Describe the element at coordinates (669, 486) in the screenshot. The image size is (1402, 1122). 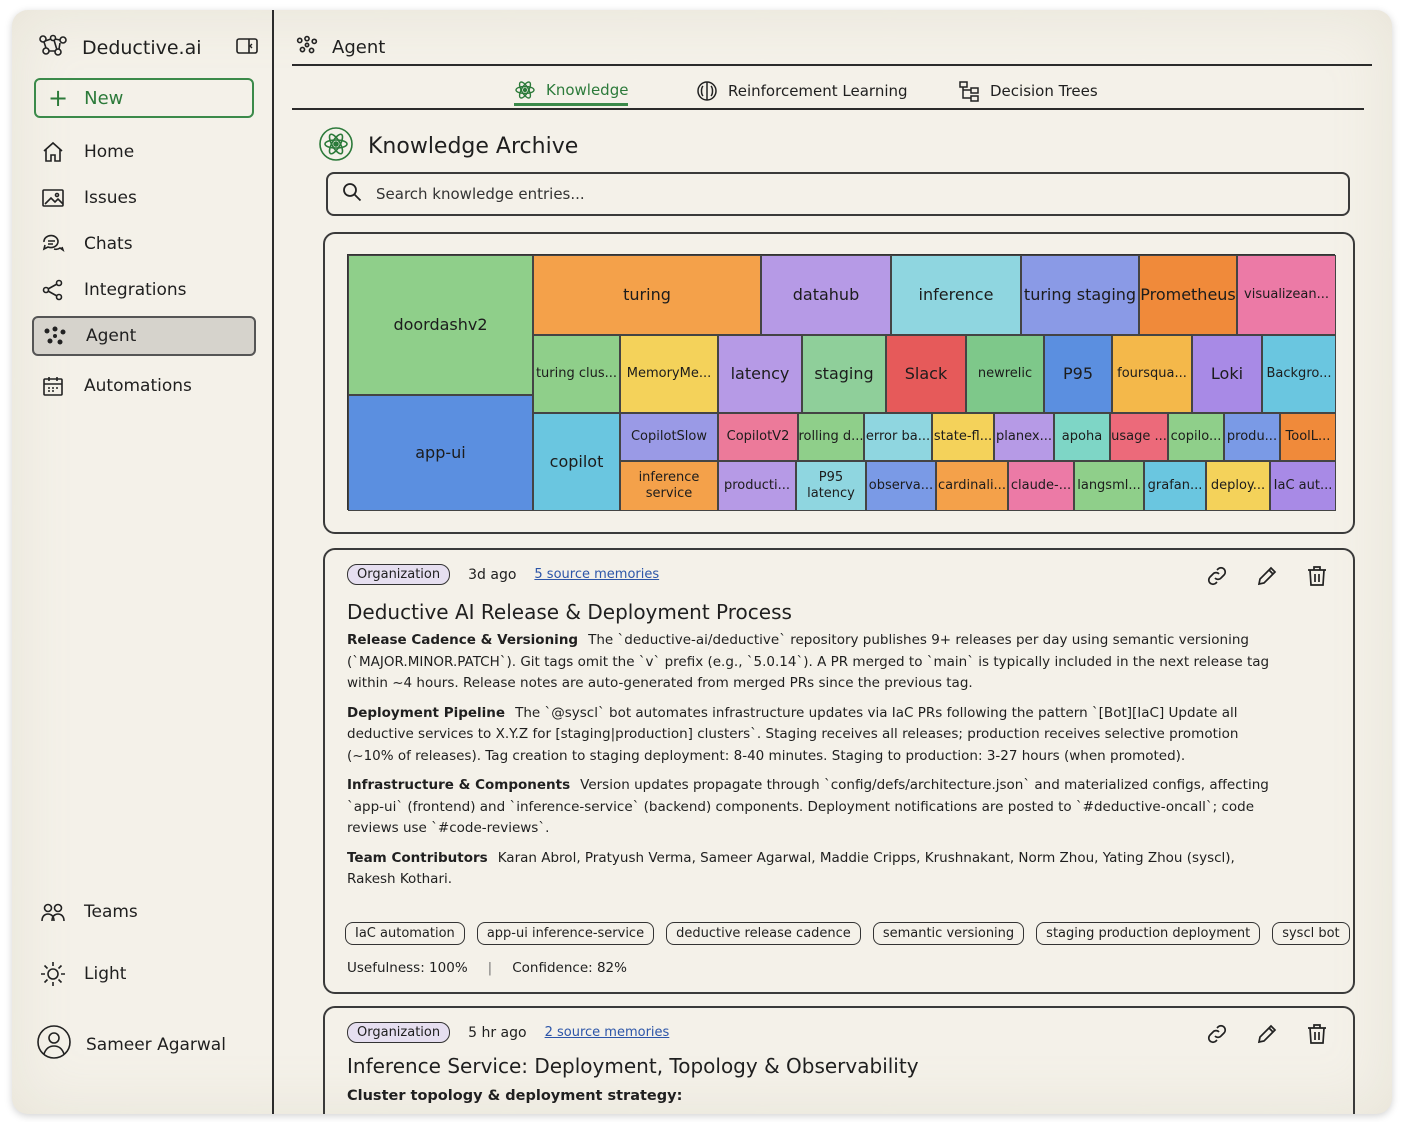
I see `treemap-cell: inference service` at that location.